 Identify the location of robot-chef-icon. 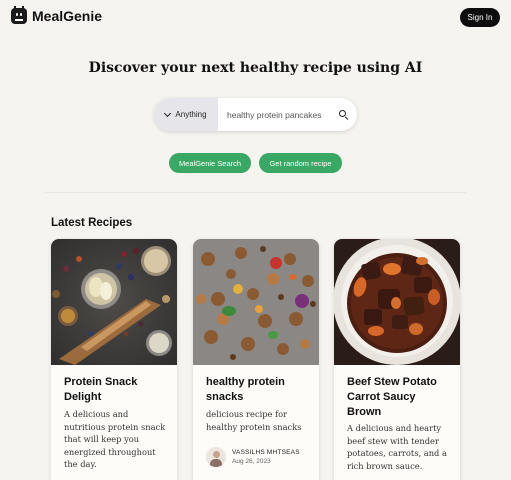
(19, 15).